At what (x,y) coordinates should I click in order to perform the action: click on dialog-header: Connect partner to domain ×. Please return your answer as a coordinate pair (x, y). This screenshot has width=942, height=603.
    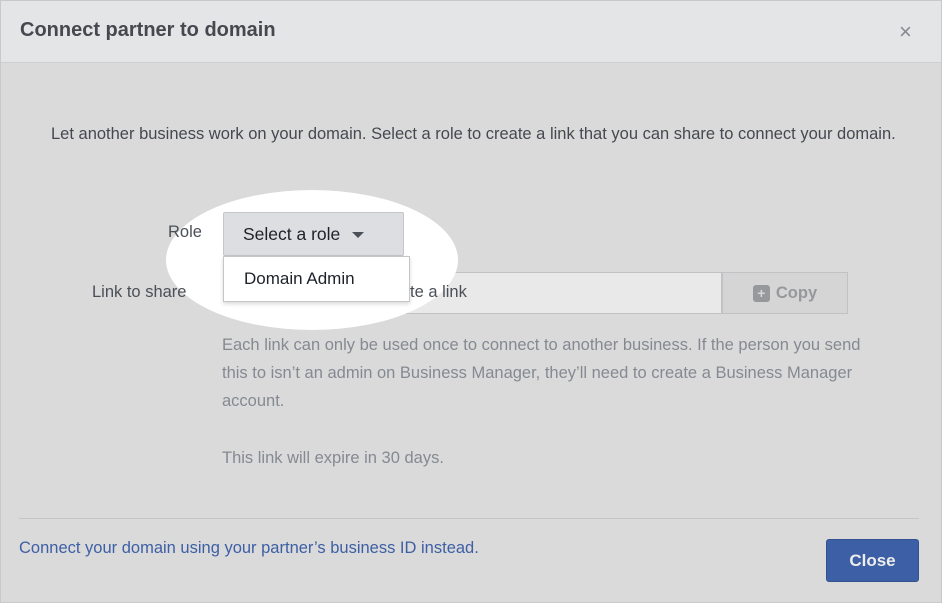
    Looking at the image, I should click on (471, 32).